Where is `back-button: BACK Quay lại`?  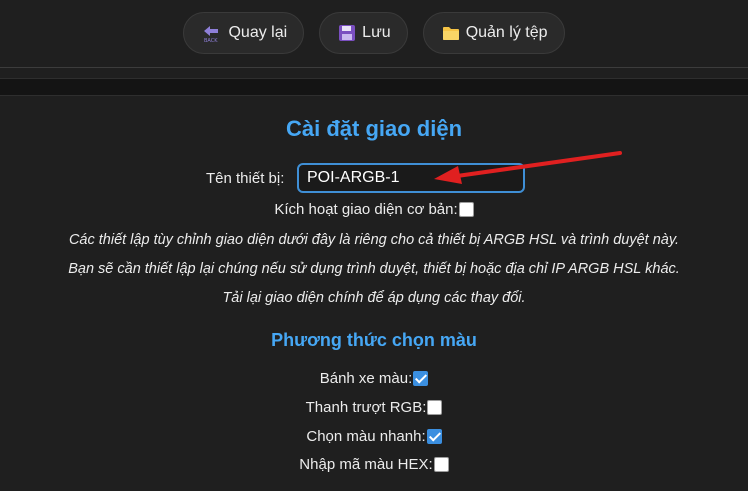 back-button: BACK Quay lại is located at coordinates (244, 33).